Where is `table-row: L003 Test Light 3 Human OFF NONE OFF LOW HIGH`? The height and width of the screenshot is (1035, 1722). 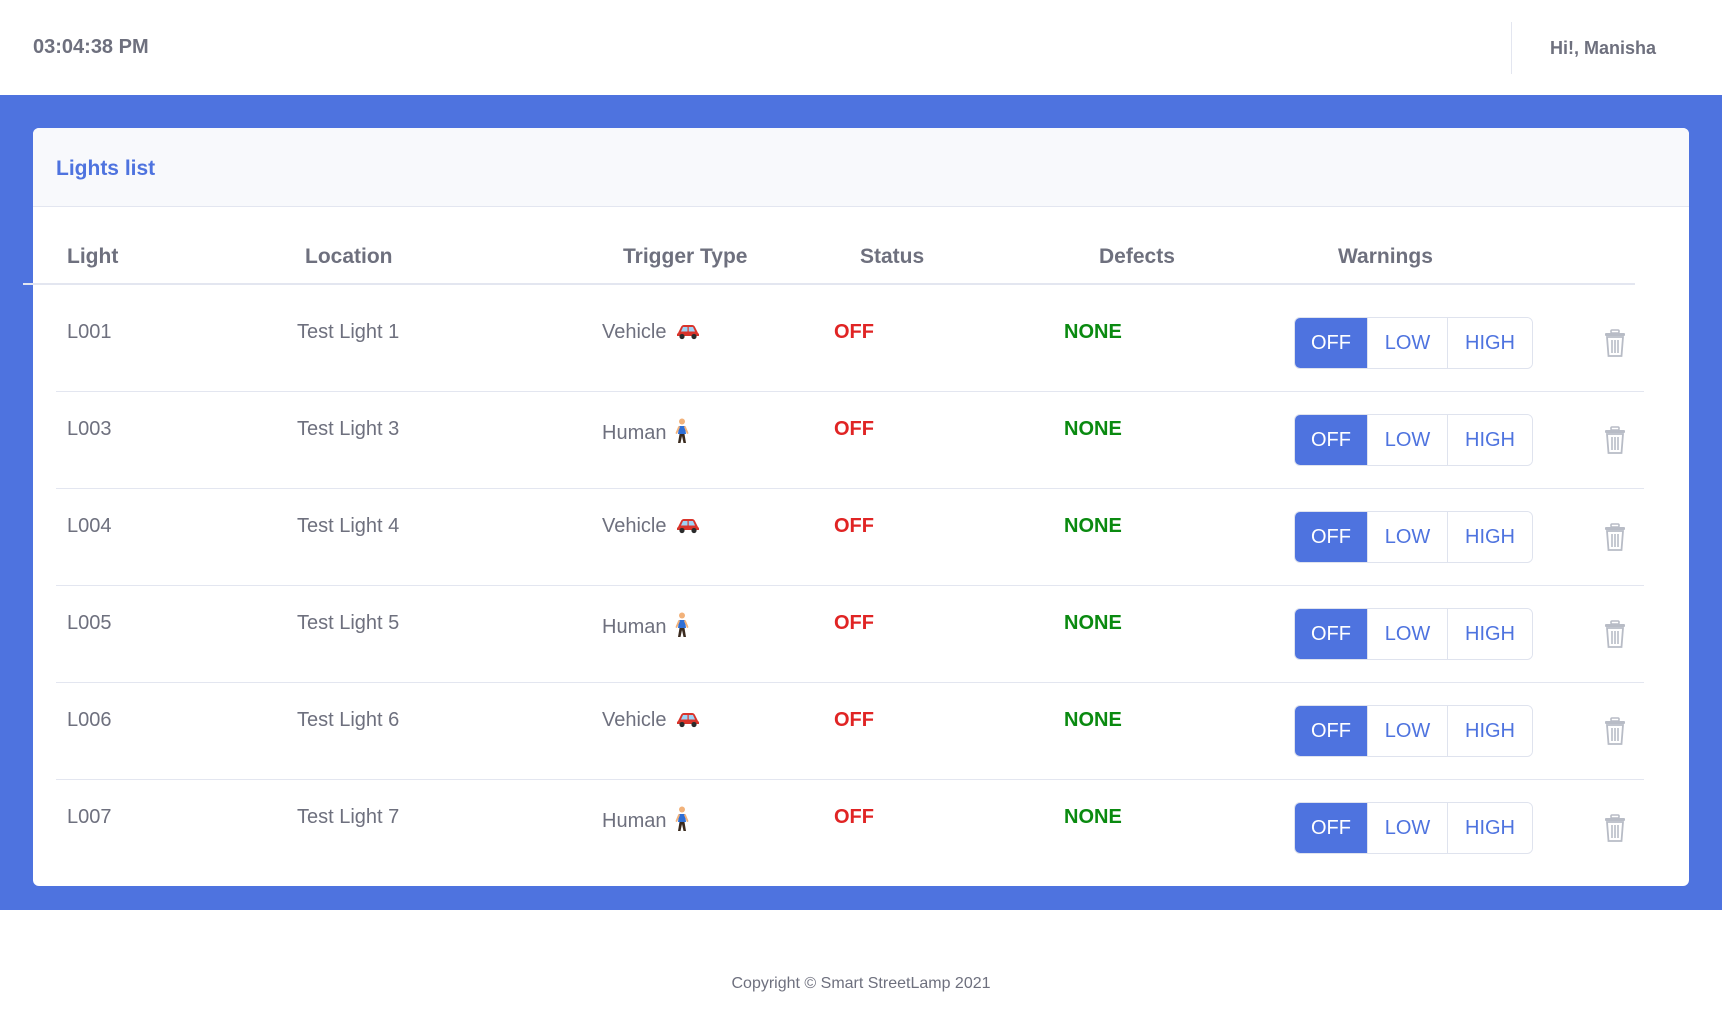 table-row: L003 Test Light 3 Human OFF NONE OFF LOW HIGH is located at coordinates (850, 440).